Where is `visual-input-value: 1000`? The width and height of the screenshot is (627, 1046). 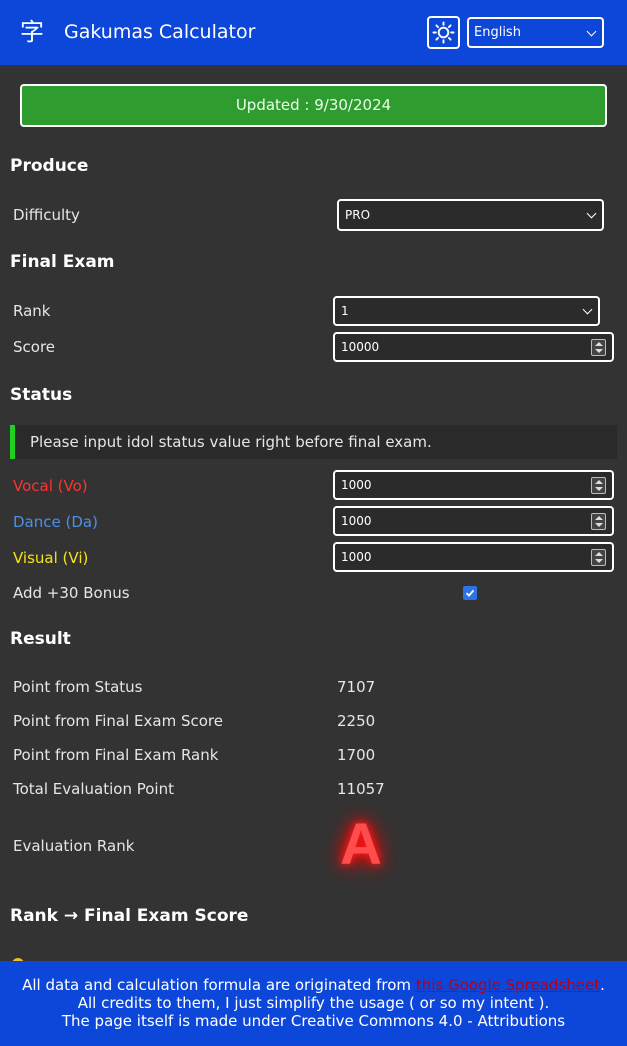 visual-input-value: 1000 is located at coordinates (356, 557).